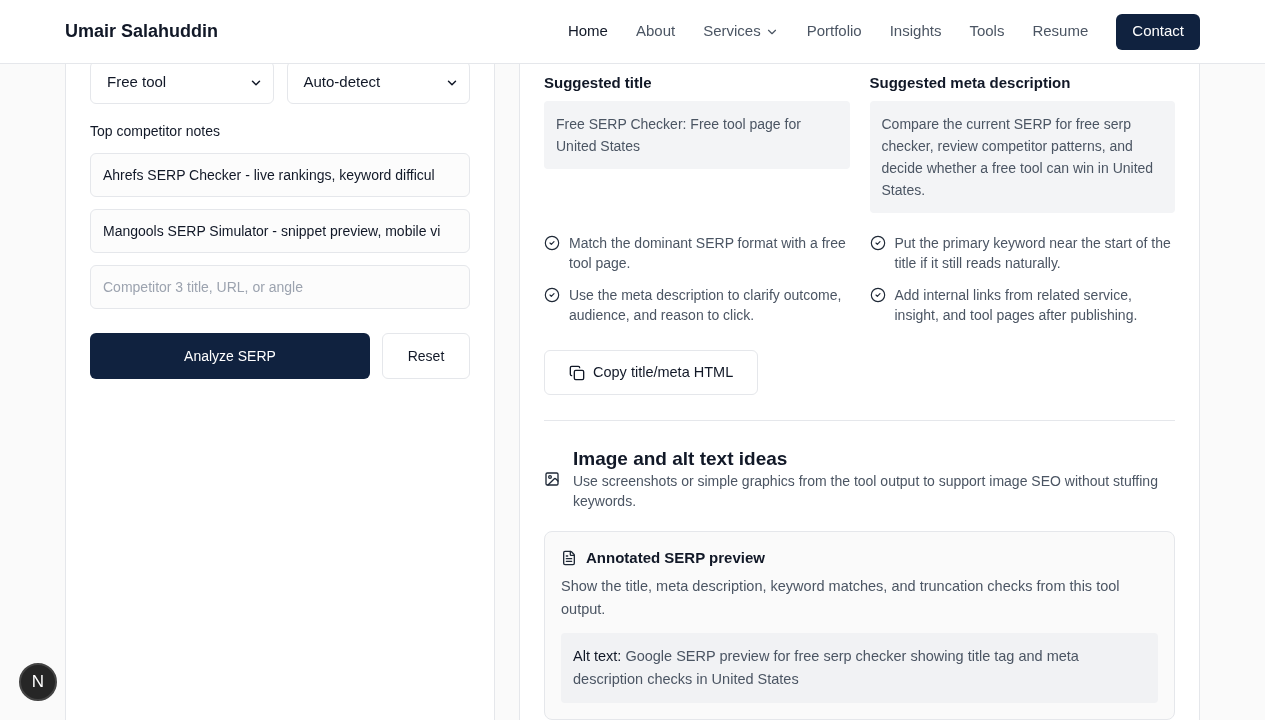 This screenshot has width=1265, height=720. What do you see at coordinates (681, 459) in the screenshot?
I see `section-heading: Image and alt text ideas` at bounding box center [681, 459].